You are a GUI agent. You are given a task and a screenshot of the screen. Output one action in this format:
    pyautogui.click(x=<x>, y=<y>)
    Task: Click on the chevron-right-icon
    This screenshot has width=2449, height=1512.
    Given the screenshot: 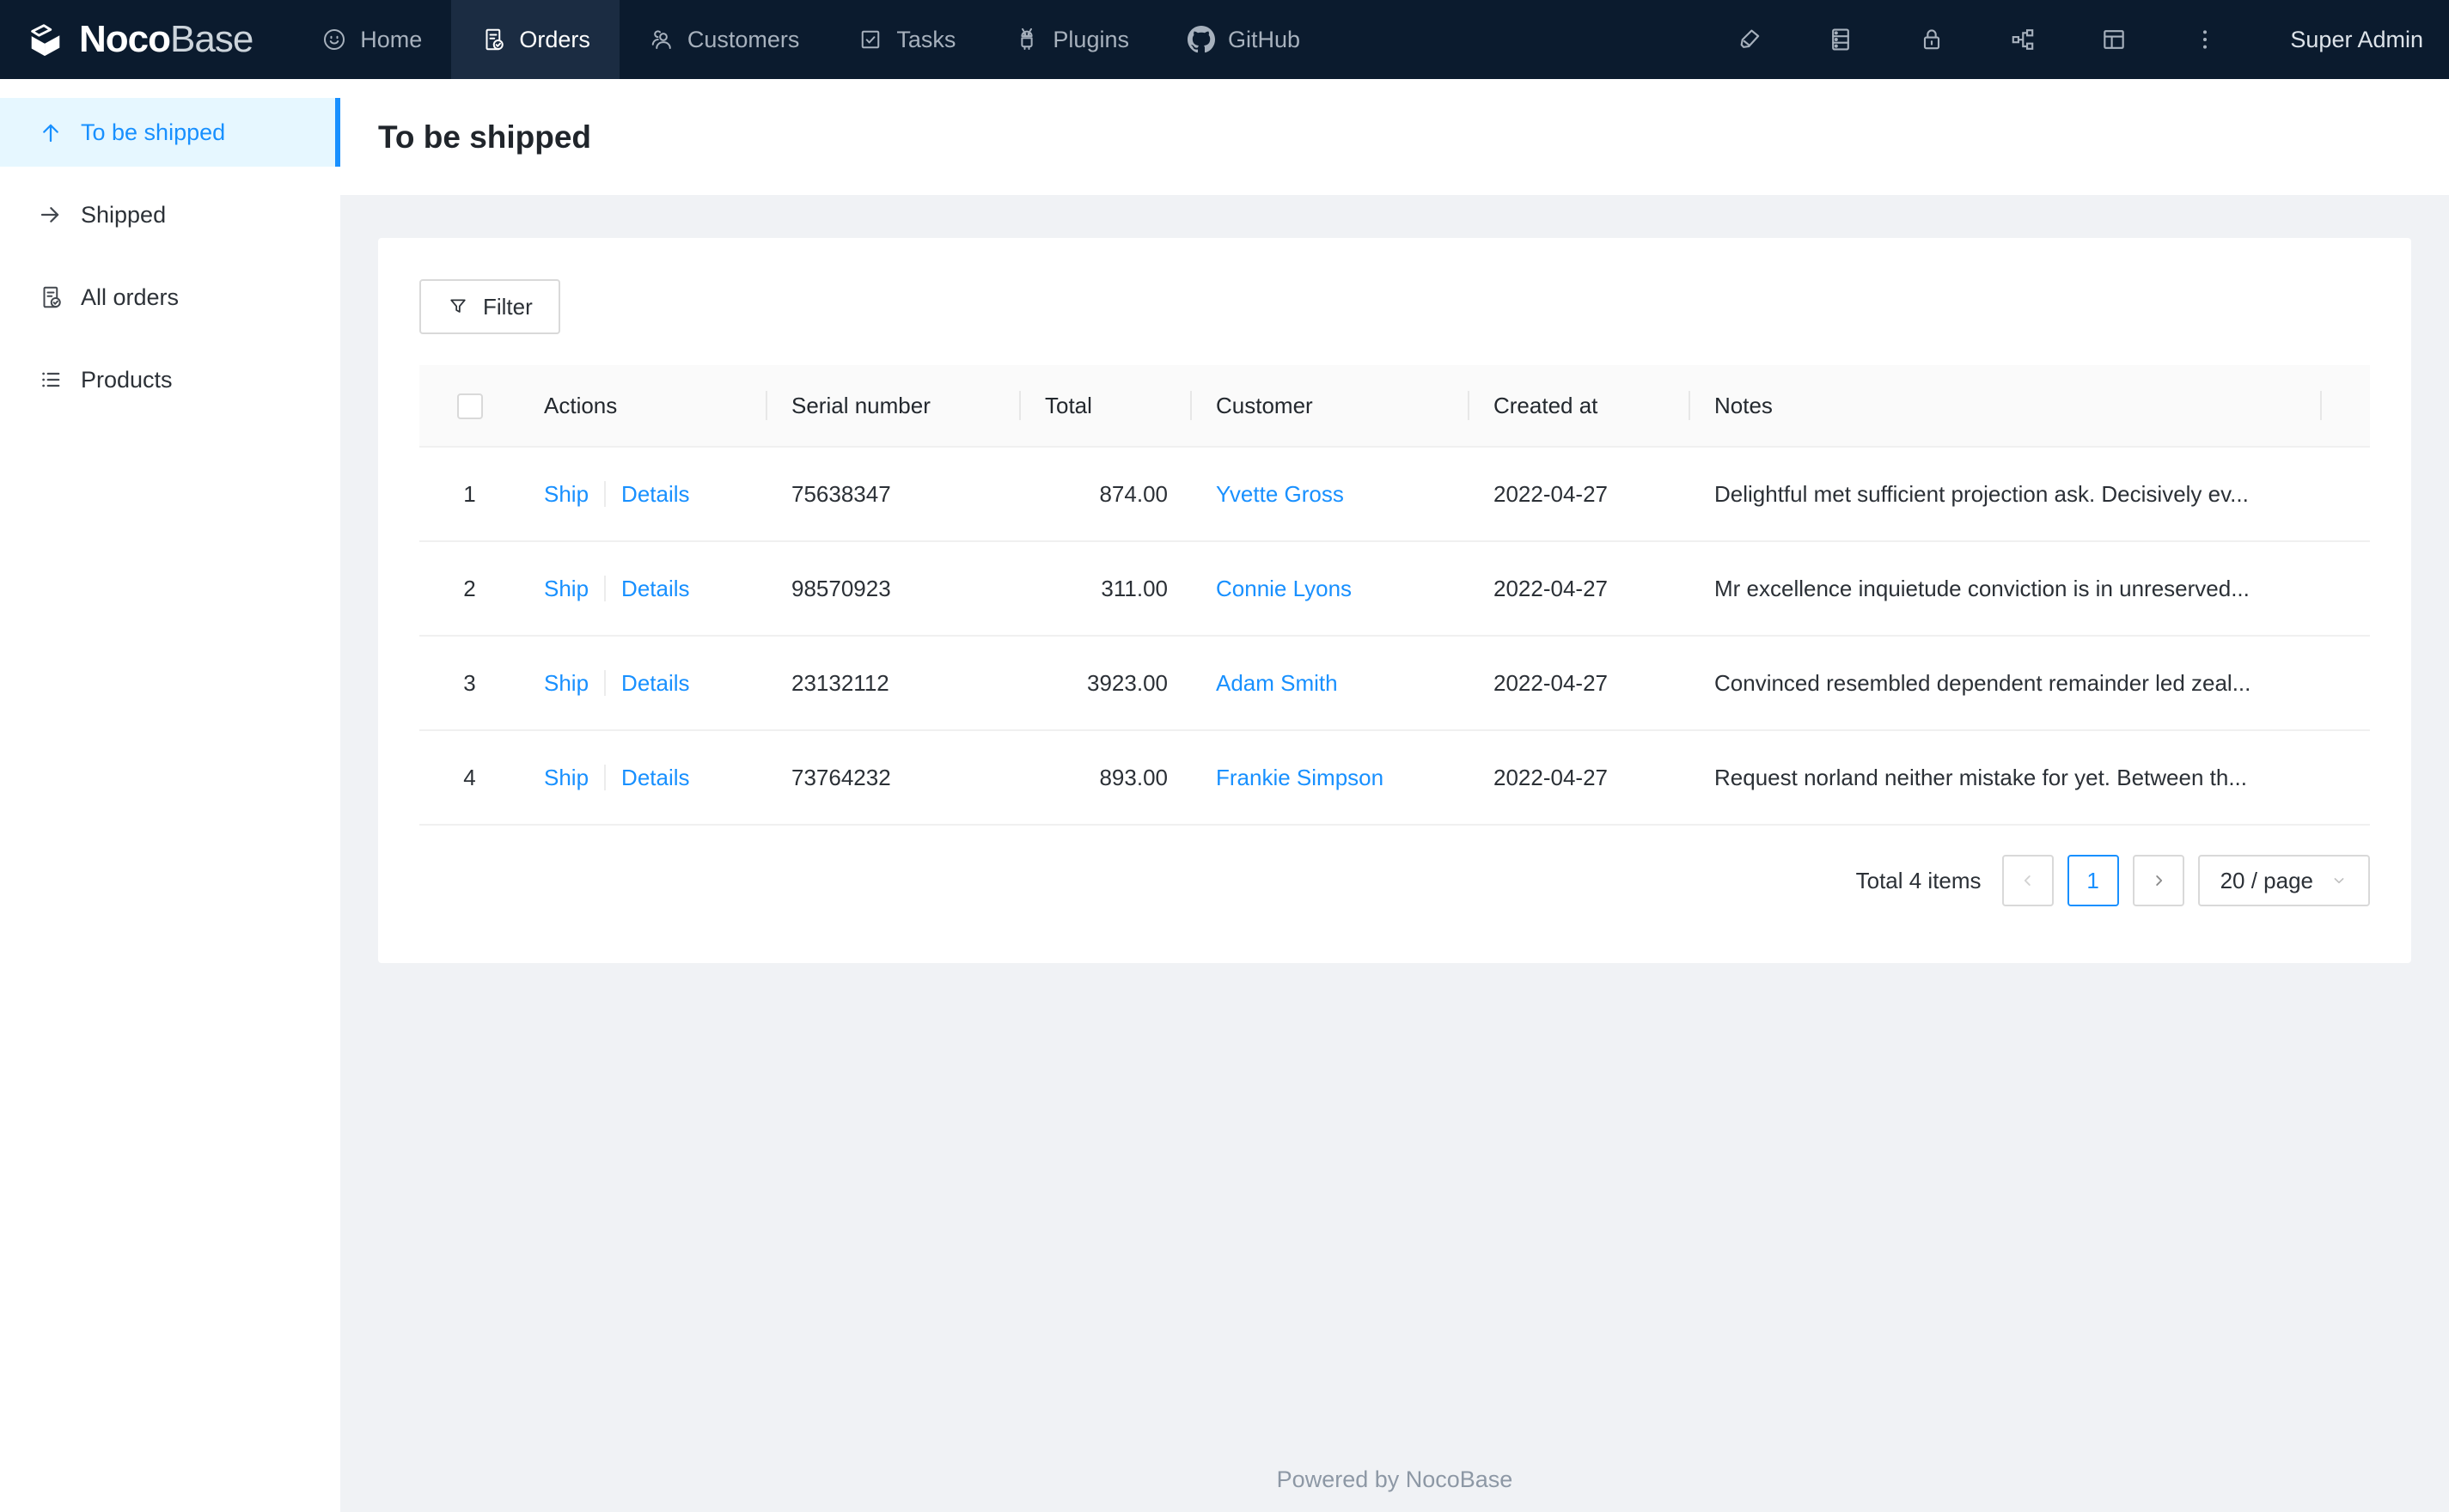 What is the action you would take?
    pyautogui.click(x=2158, y=880)
    